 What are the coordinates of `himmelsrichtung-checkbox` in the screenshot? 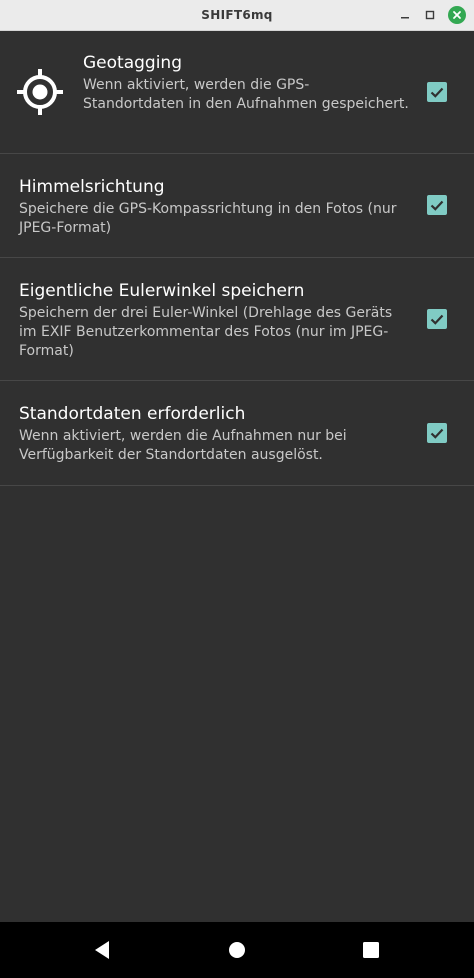 It's located at (437, 205).